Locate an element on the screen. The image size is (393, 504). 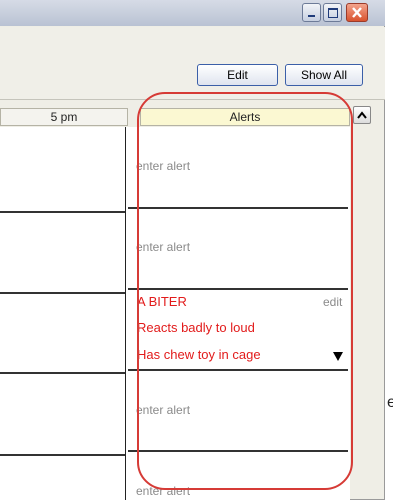
alert-edit-link: edit is located at coordinates (332, 302).